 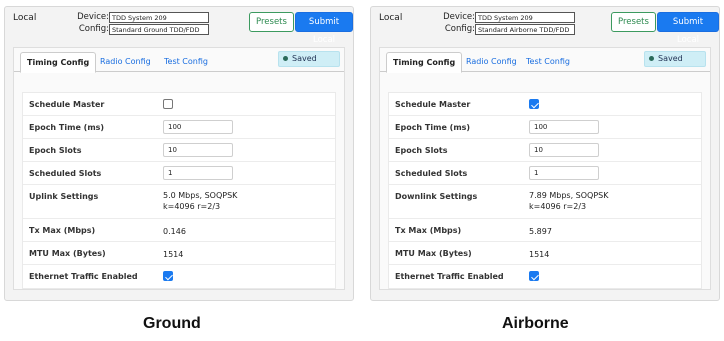 What do you see at coordinates (569, 201) in the screenshot?
I see `downlink-settings-value: 7.89 Mbps, SOQPSK k=4096 r=2/3` at bounding box center [569, 201].